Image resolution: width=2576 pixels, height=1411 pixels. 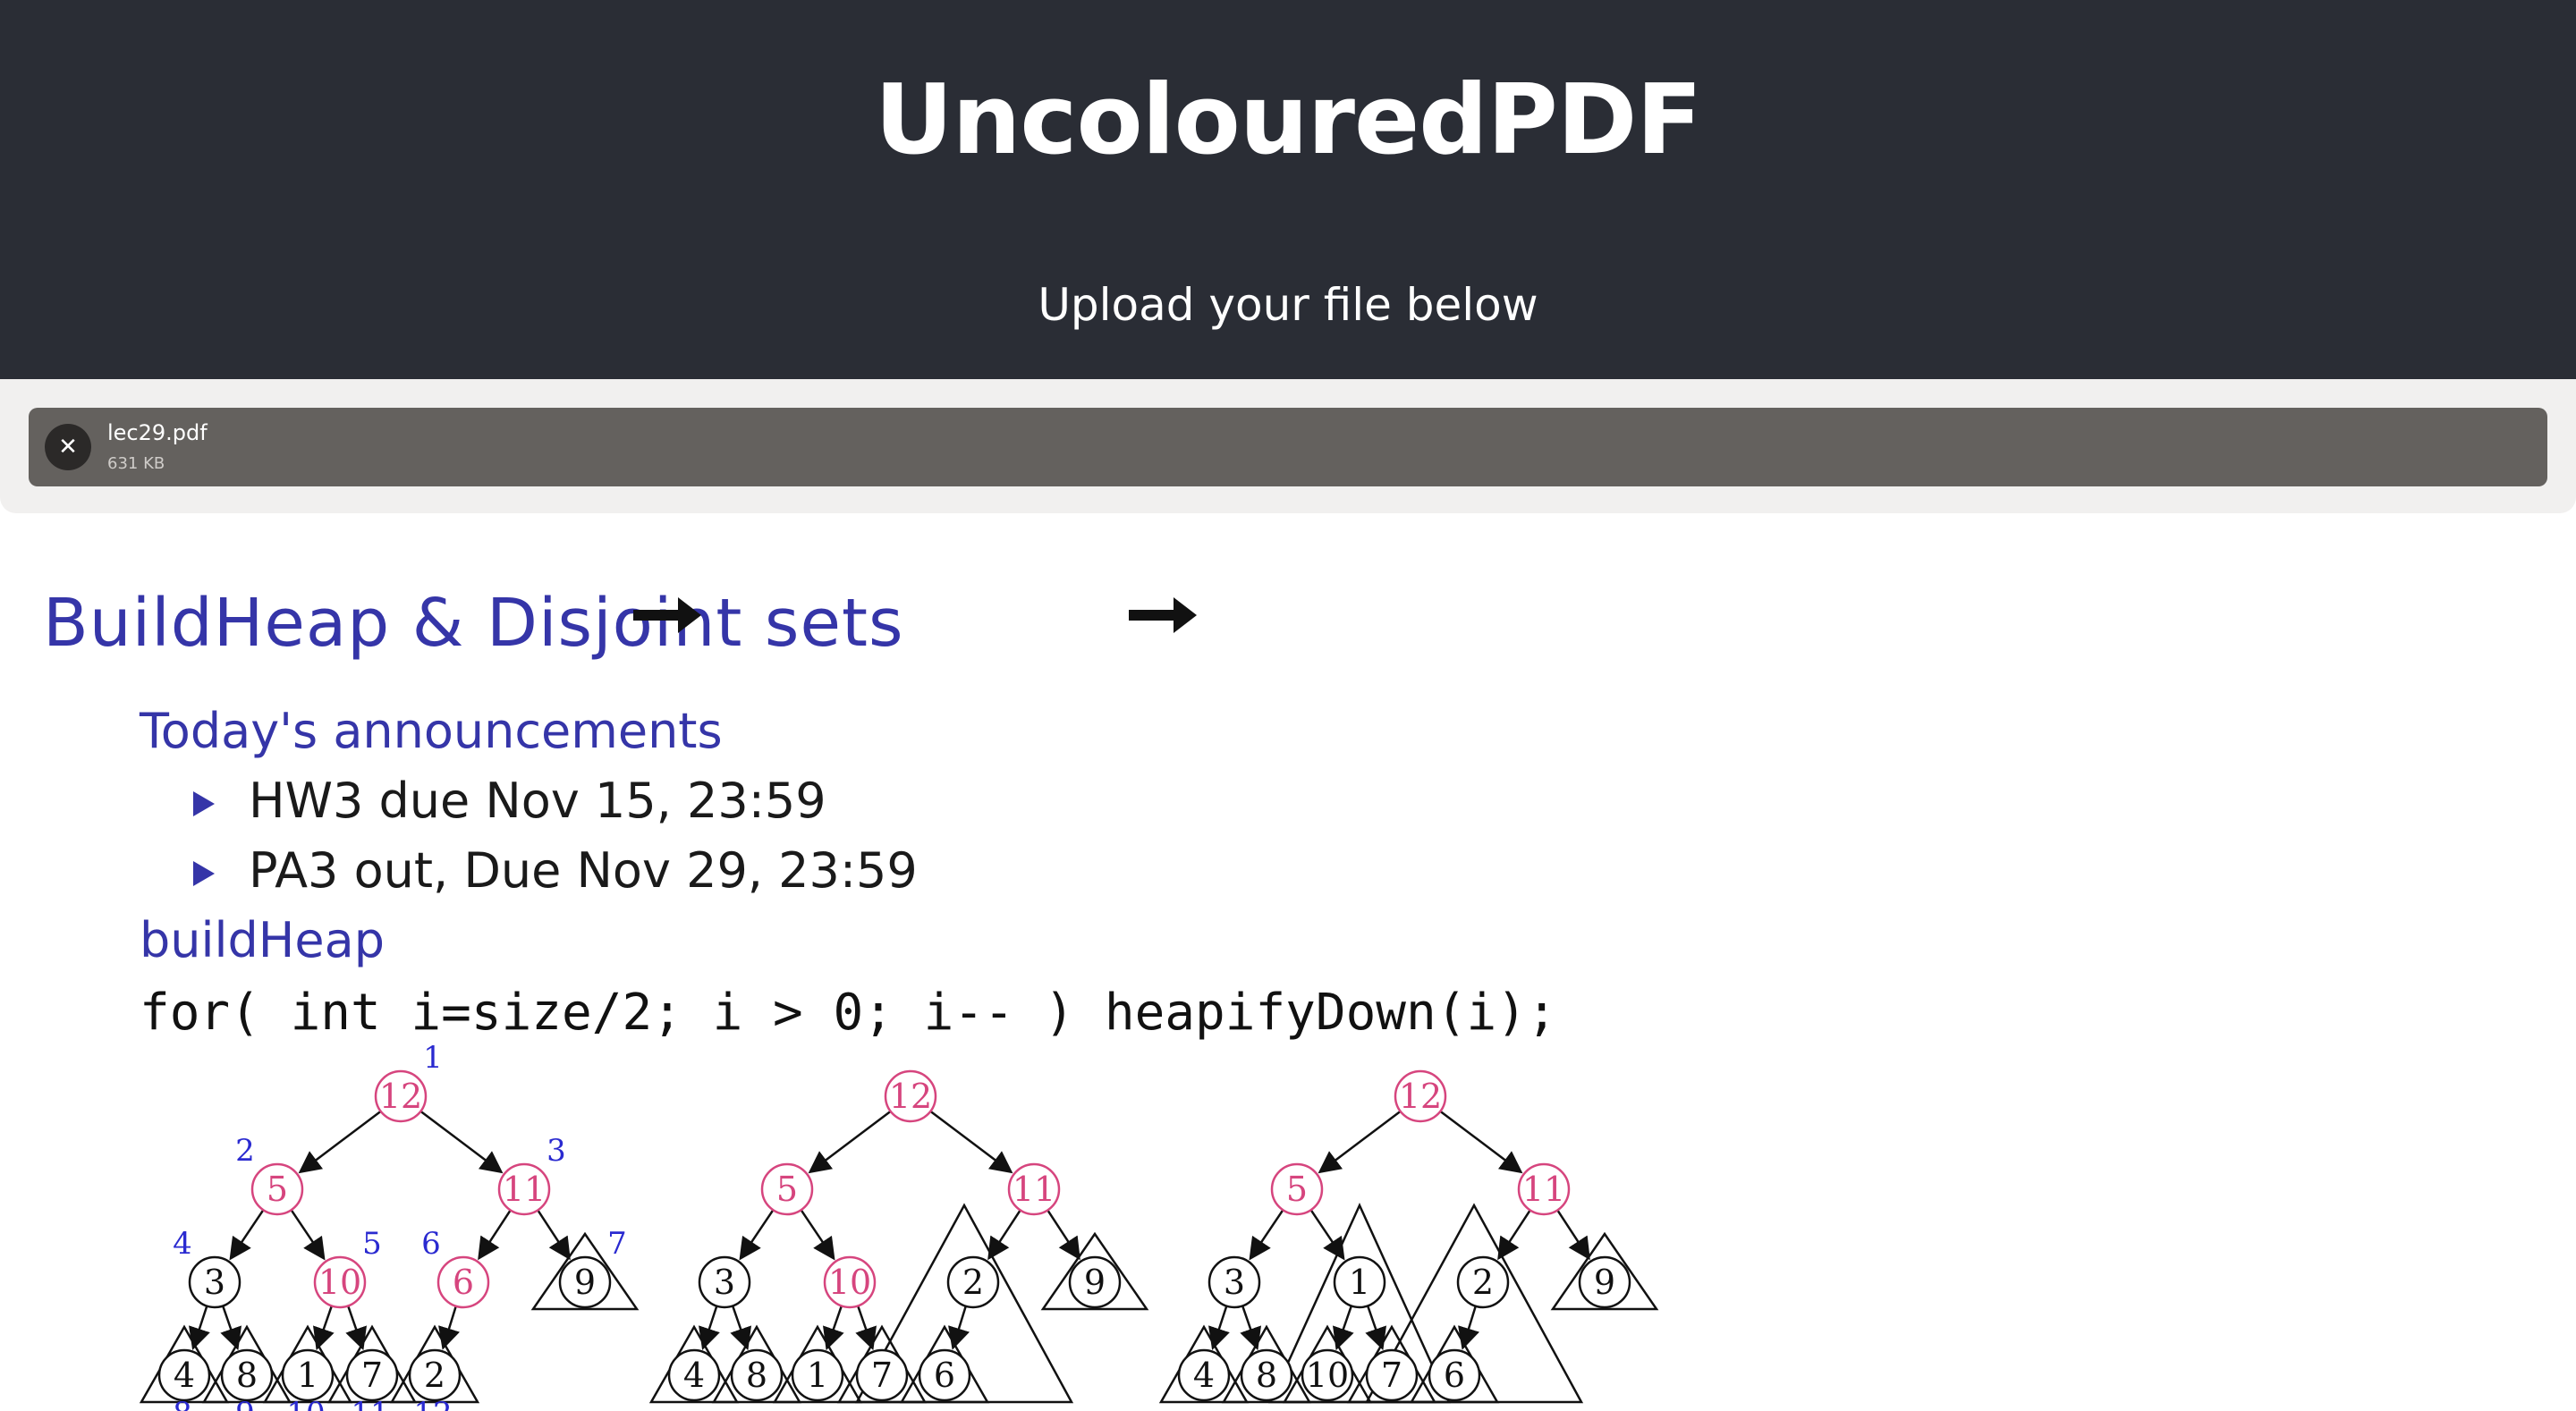 I want to click on heap-index-label: 9, so click(x=245, y=1404).